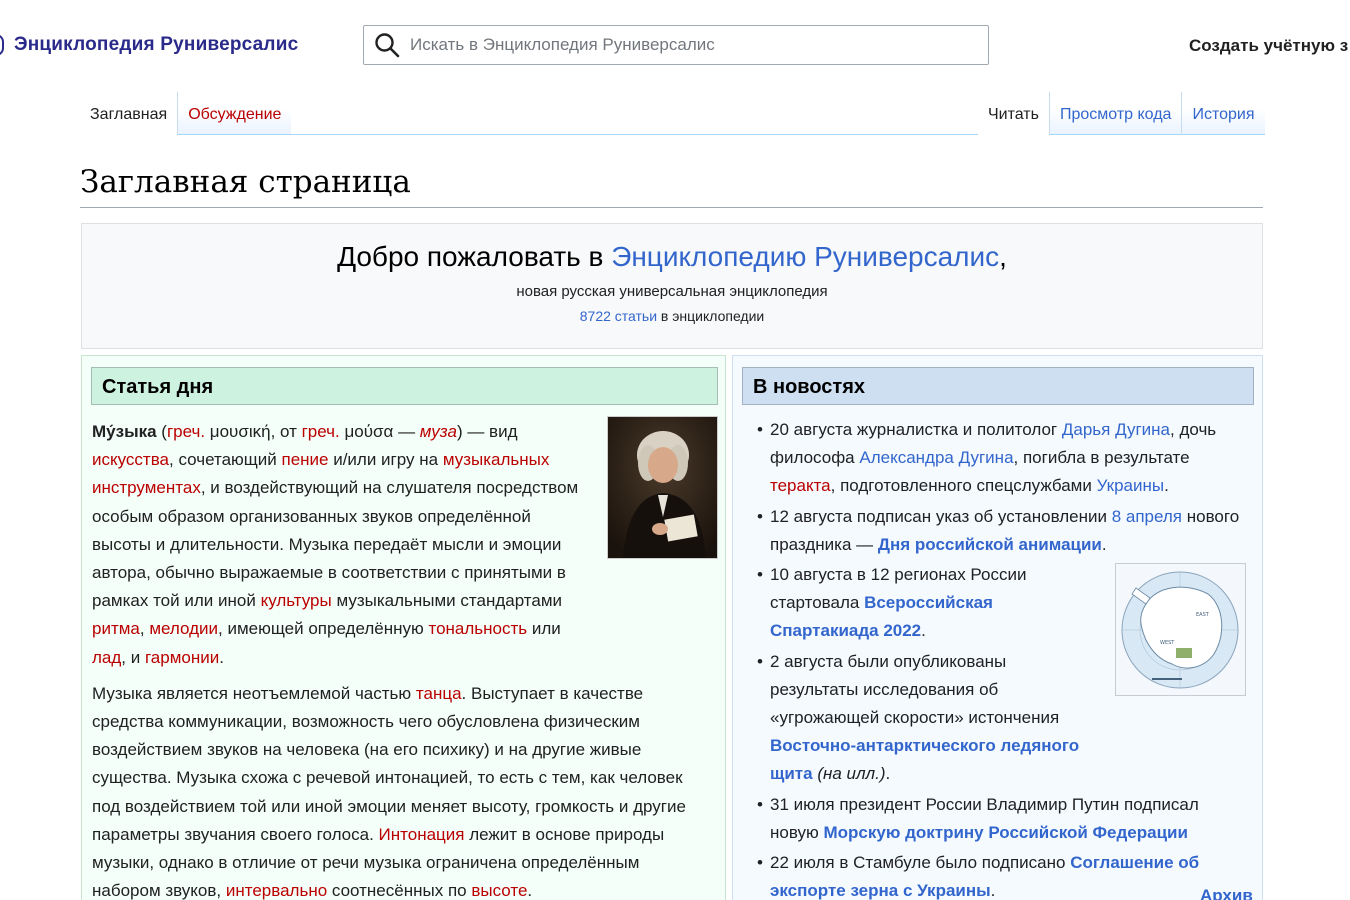 The image size is (1350, 900). Describe the element at coordinates (156, 45) in the screenshot. I see `site-title: Энциклопедия Руниверсалис` at that location.